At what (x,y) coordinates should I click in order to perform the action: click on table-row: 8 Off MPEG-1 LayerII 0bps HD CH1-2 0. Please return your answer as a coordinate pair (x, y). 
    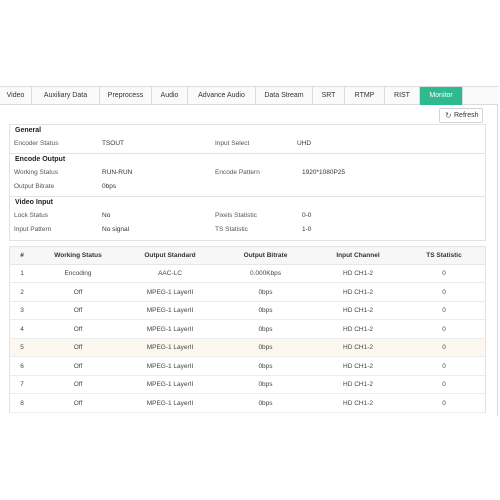
    Looking at the image, I should click on (247, 403).